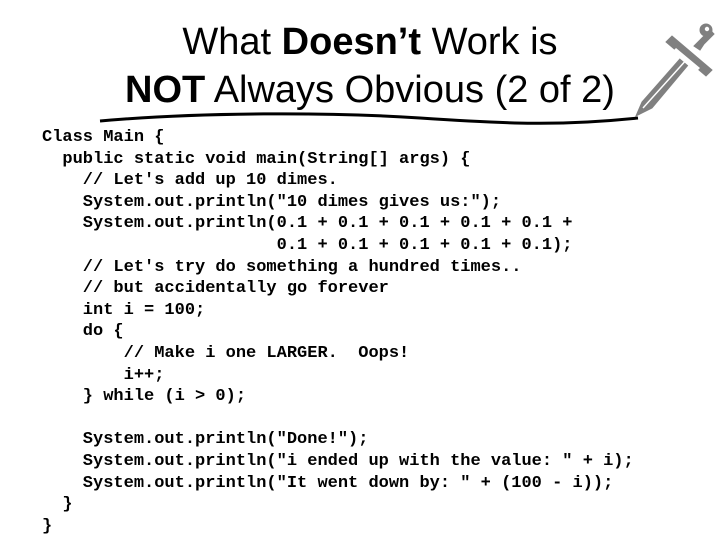  I want to click on code-line: do {, so click(83, 332).